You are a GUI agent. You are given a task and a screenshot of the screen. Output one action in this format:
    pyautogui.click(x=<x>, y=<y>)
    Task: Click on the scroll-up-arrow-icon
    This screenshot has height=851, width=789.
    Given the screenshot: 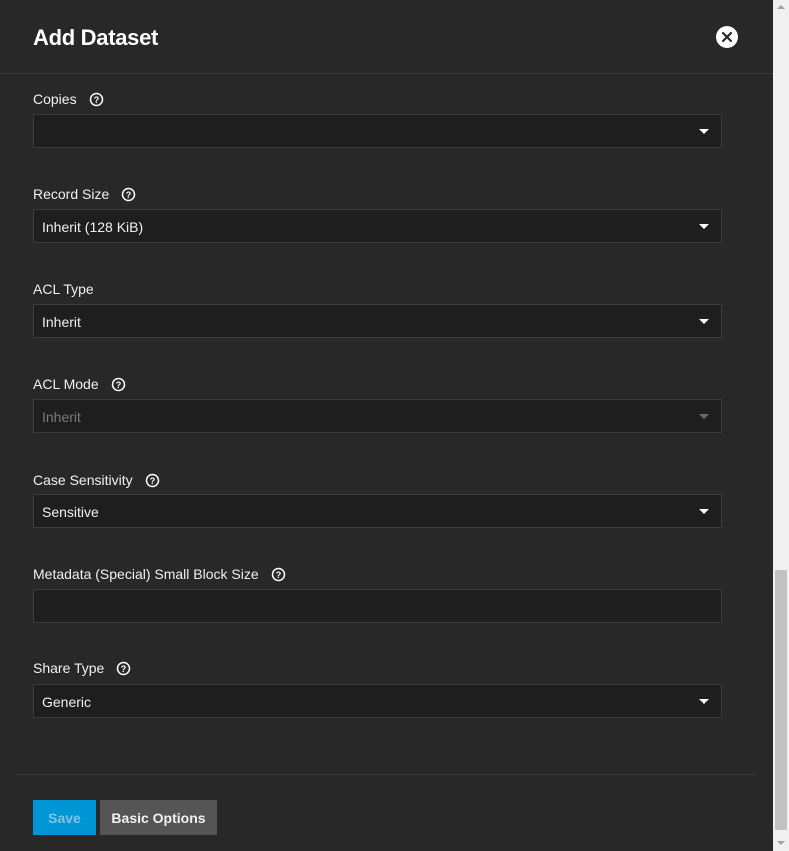 What is the action you would take?
    pyautogui.click(x=781, y=7)
    